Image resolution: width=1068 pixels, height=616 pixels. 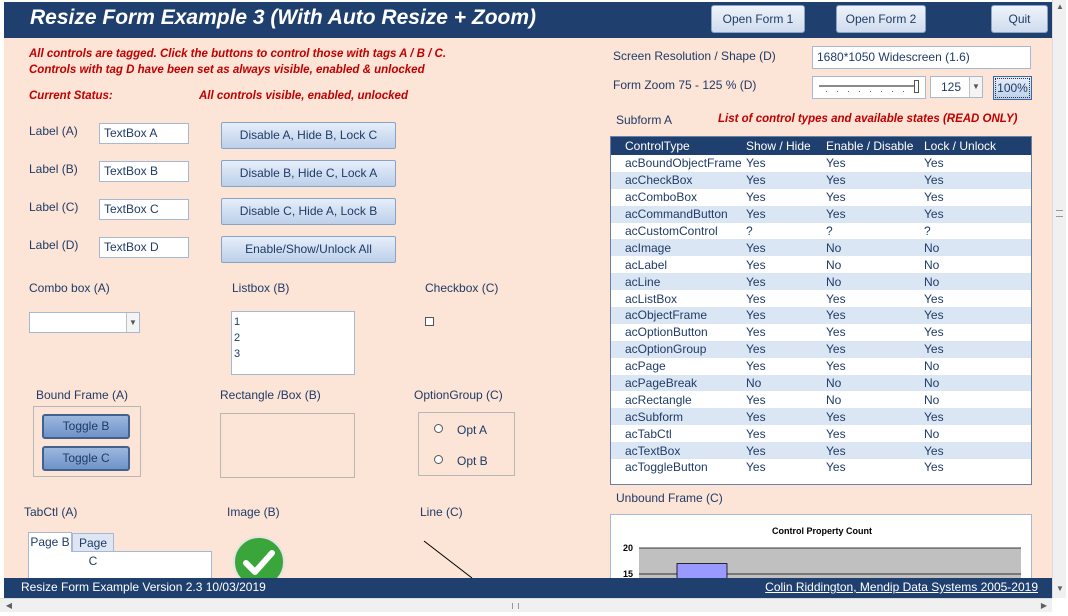 I want to click on list-item: 2, so click(x=294, y=338).